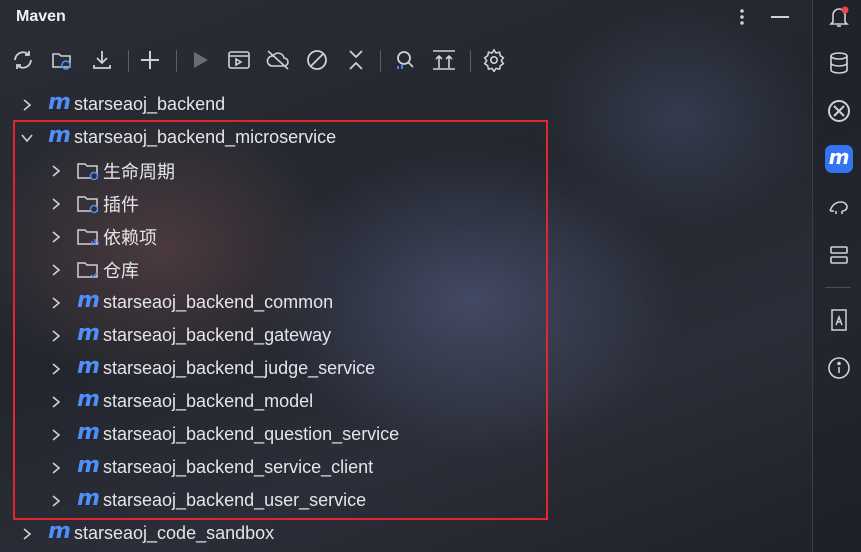 The width and height of the screenshot is (861, 552). I want to click on repositories-folder-icon, so click(90, 270).